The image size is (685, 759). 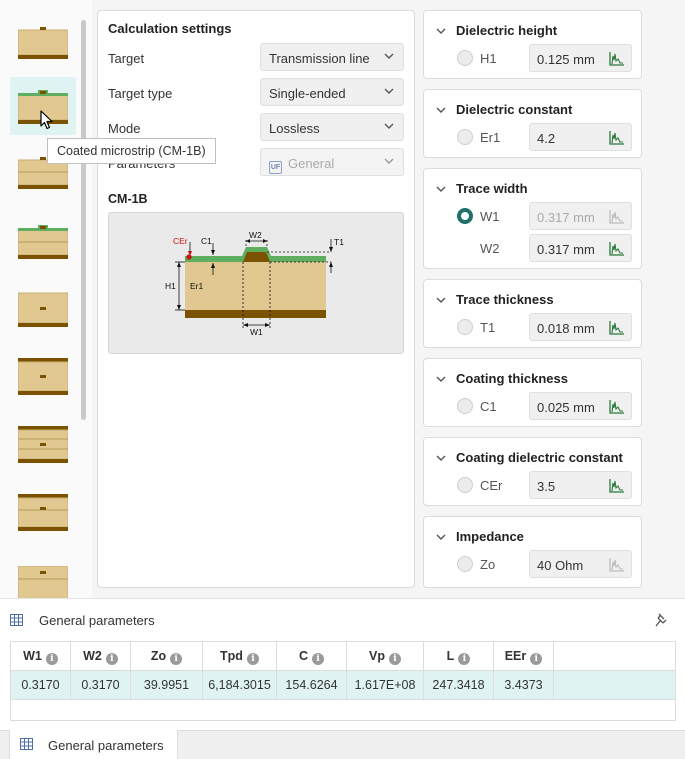 What do you see at coordinates (507, 30) in the screenshot?
I see `card-title: Dielectric height` at bounding box center [507, 30].